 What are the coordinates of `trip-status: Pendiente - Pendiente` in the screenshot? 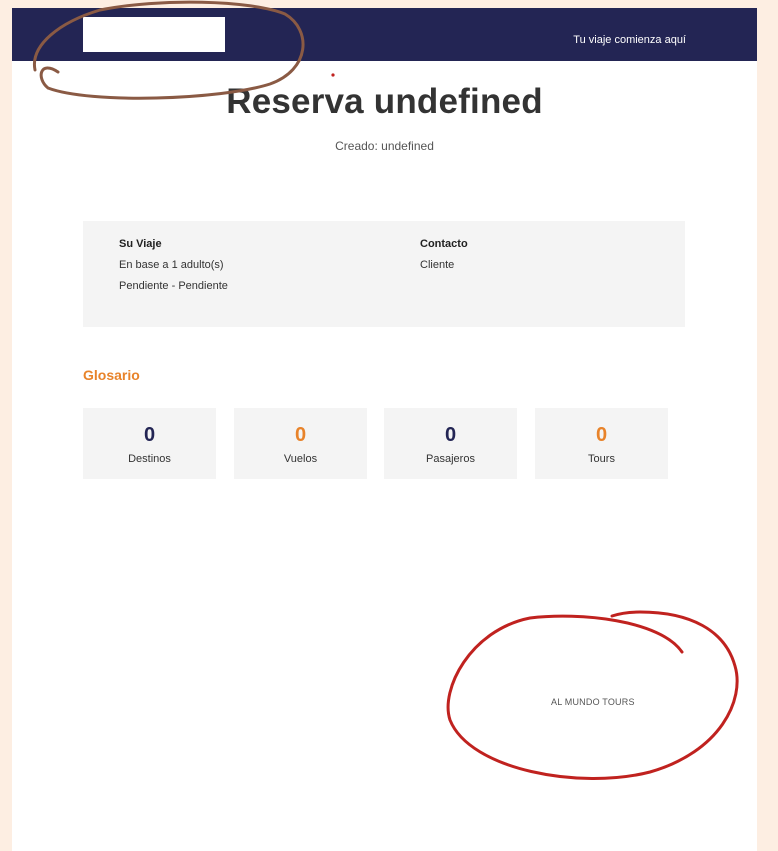 It's located at (173, 286).